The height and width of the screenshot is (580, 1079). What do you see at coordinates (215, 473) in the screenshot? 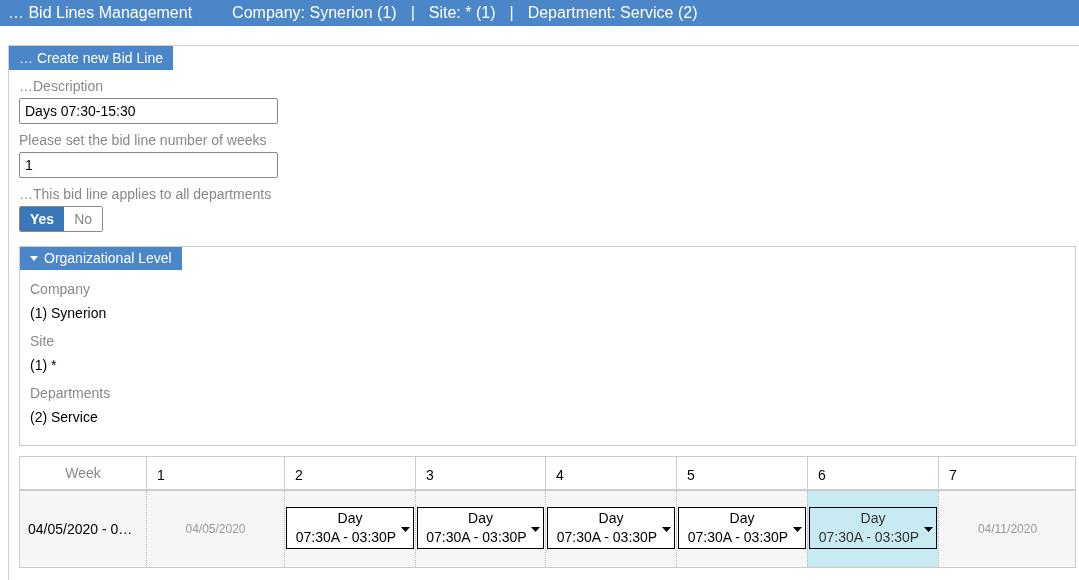
I see `column-header: 1` at bounding box center [215, 473].